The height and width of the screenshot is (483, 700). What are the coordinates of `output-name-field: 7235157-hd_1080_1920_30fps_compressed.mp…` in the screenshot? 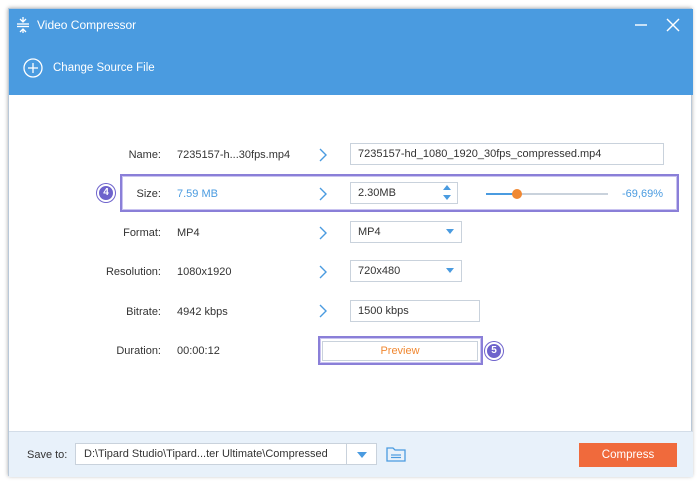 It's located at (507, 154).